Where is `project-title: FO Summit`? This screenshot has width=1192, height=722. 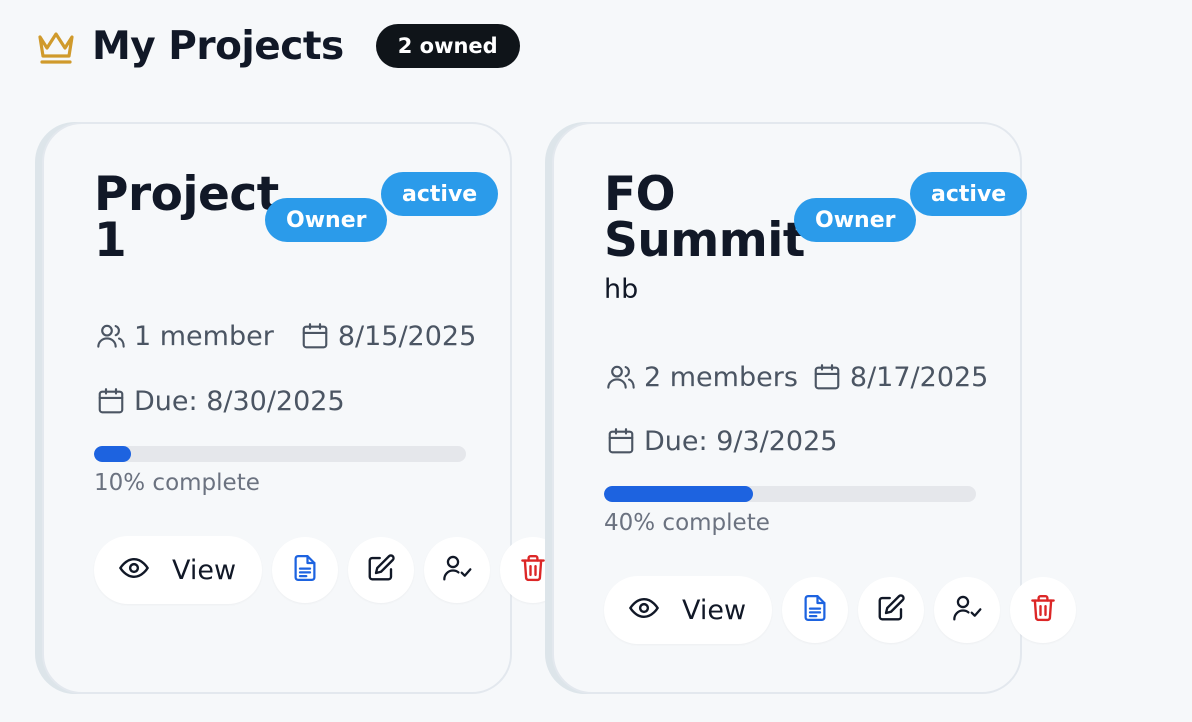
project-title: FO Summit is located at coordinates (704, 217).